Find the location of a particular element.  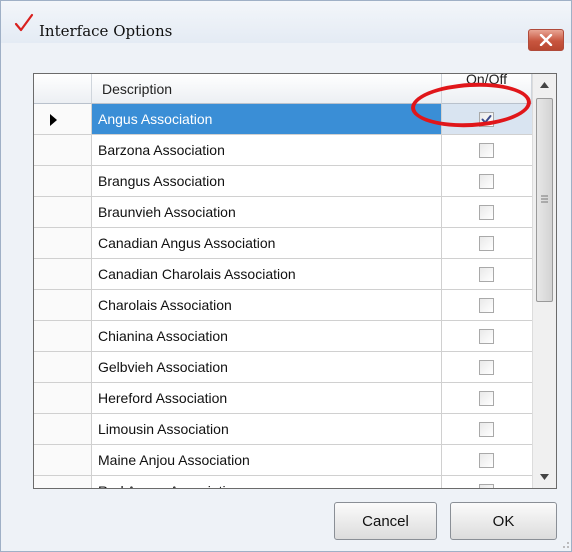

red-check-icon is located at coordinates (24, 22).